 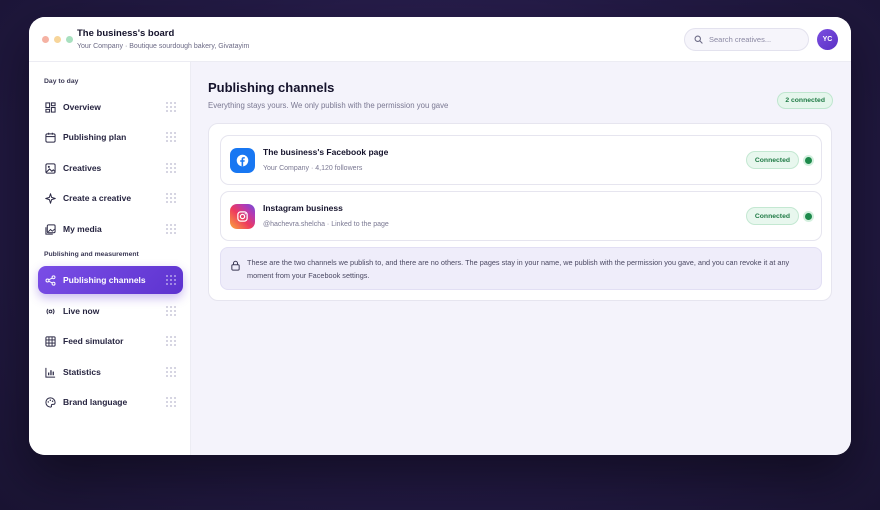 What do you see at coordinates (50, 402) in the screenshot?
I see `palette-icon` at bounding box center [50, 402].